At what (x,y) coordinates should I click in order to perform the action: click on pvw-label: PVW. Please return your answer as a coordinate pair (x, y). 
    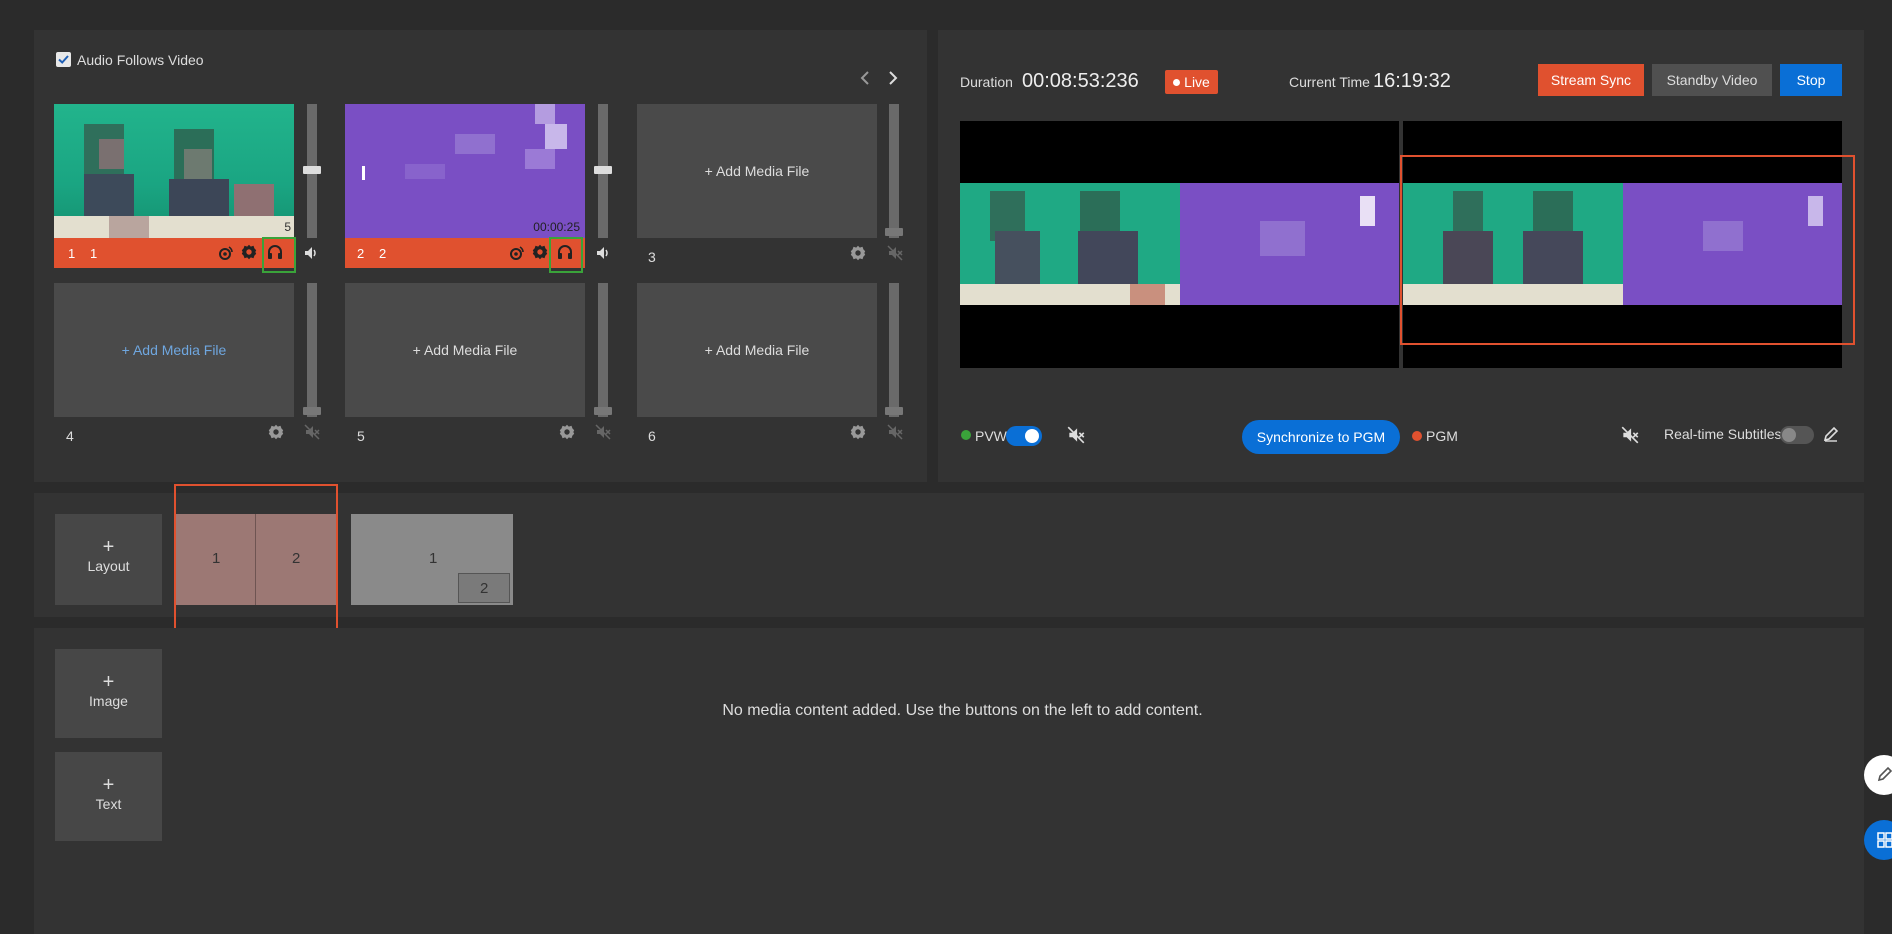
    Looking at the image, I should click on (991, 436).